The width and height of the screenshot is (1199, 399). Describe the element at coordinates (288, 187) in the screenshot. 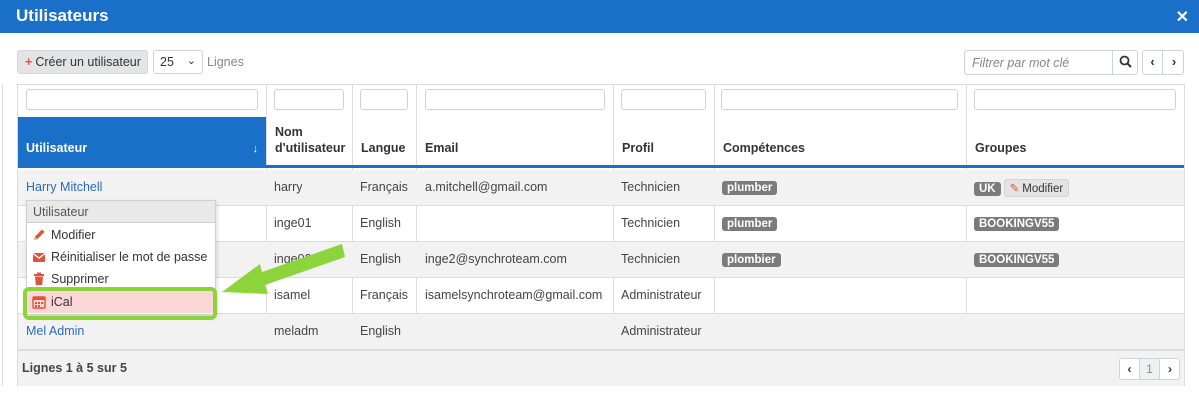

I see `cell-login: harry` at that location.